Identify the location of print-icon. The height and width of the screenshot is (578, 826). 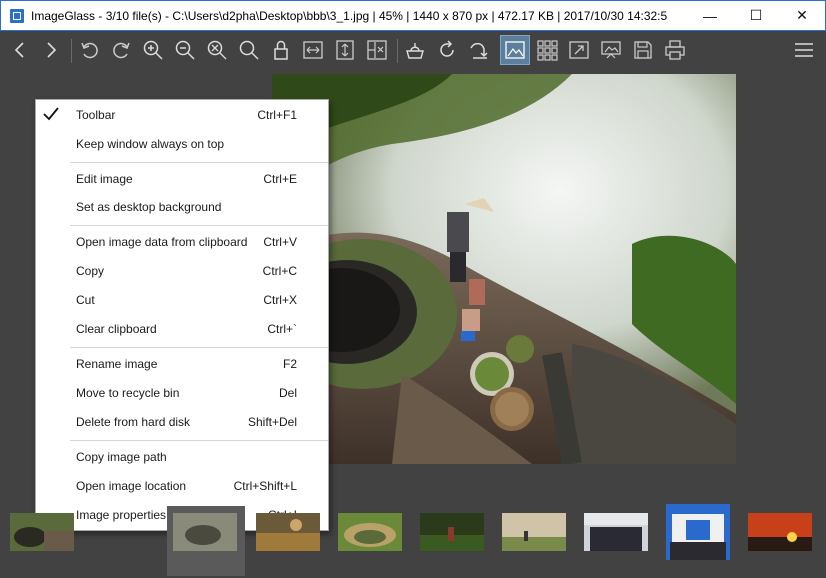
(675, 50).